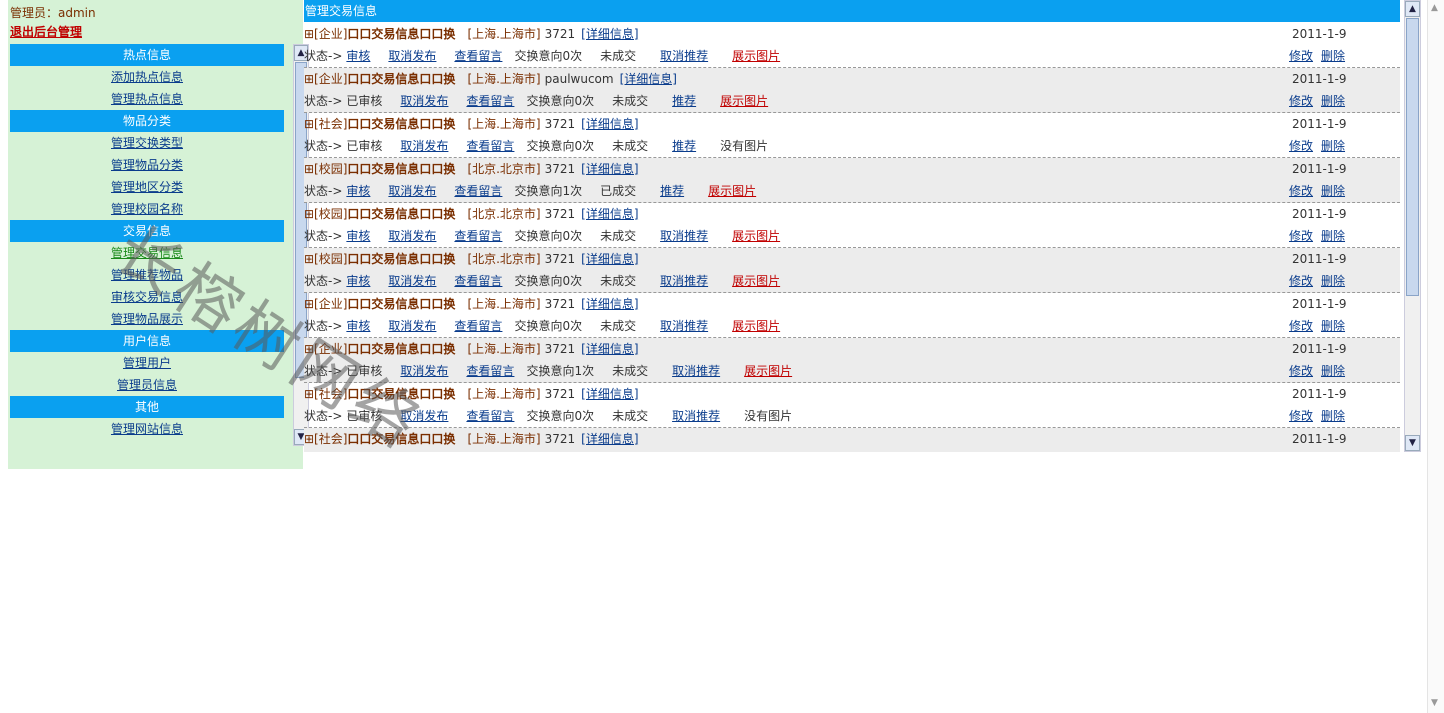 Image resolution: width=1444 pixels, height=713 pixels. Describe the element at coordinates (1412, 157) in the screenshot. I see `main-scroll-thumb` at that location.